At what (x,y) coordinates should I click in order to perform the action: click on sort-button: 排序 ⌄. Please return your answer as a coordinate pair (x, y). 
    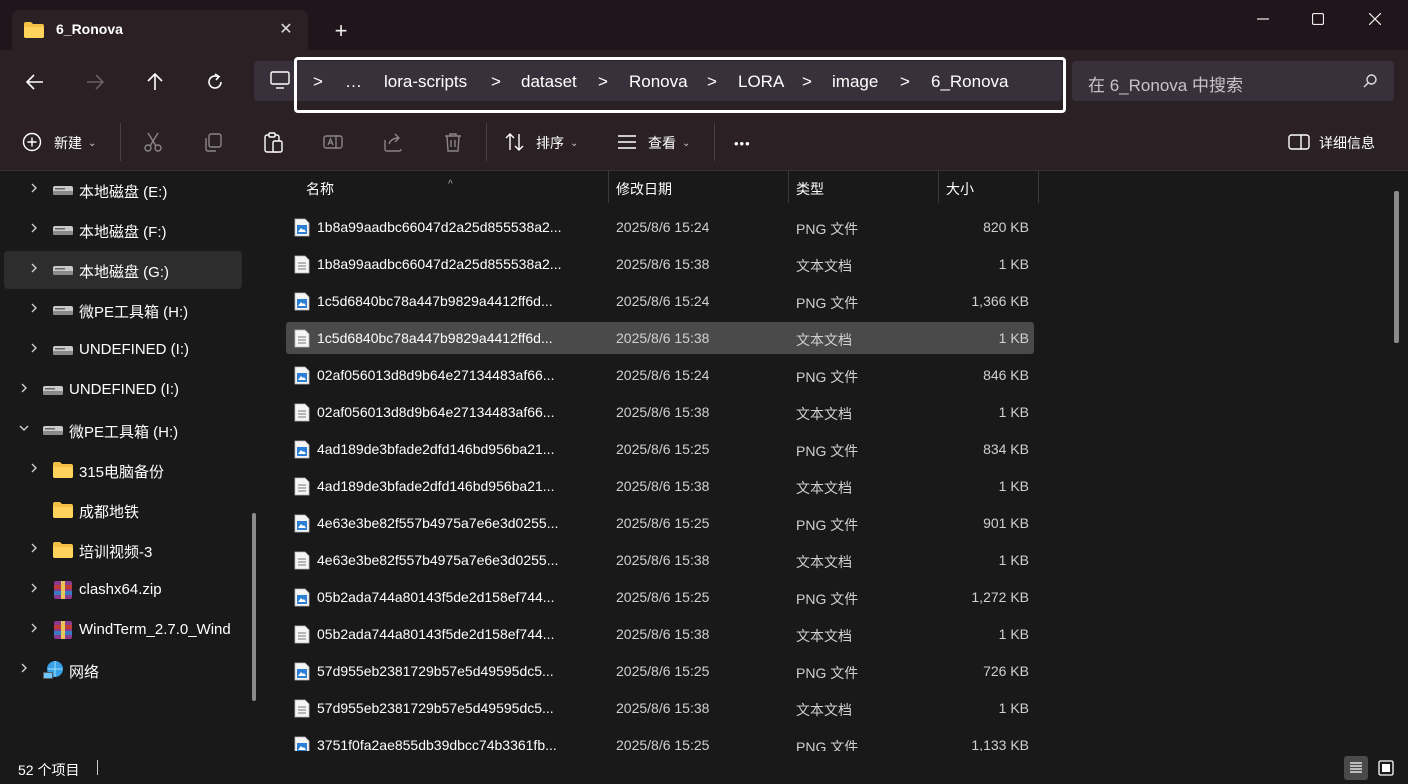
    Looking at the image, I should click on (541, 143).